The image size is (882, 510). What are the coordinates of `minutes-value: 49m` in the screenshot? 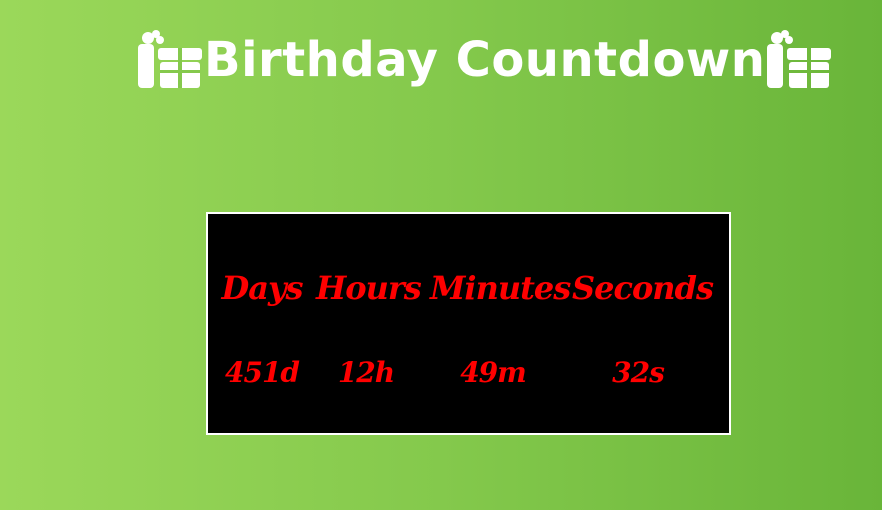 It's located at (493, 372).